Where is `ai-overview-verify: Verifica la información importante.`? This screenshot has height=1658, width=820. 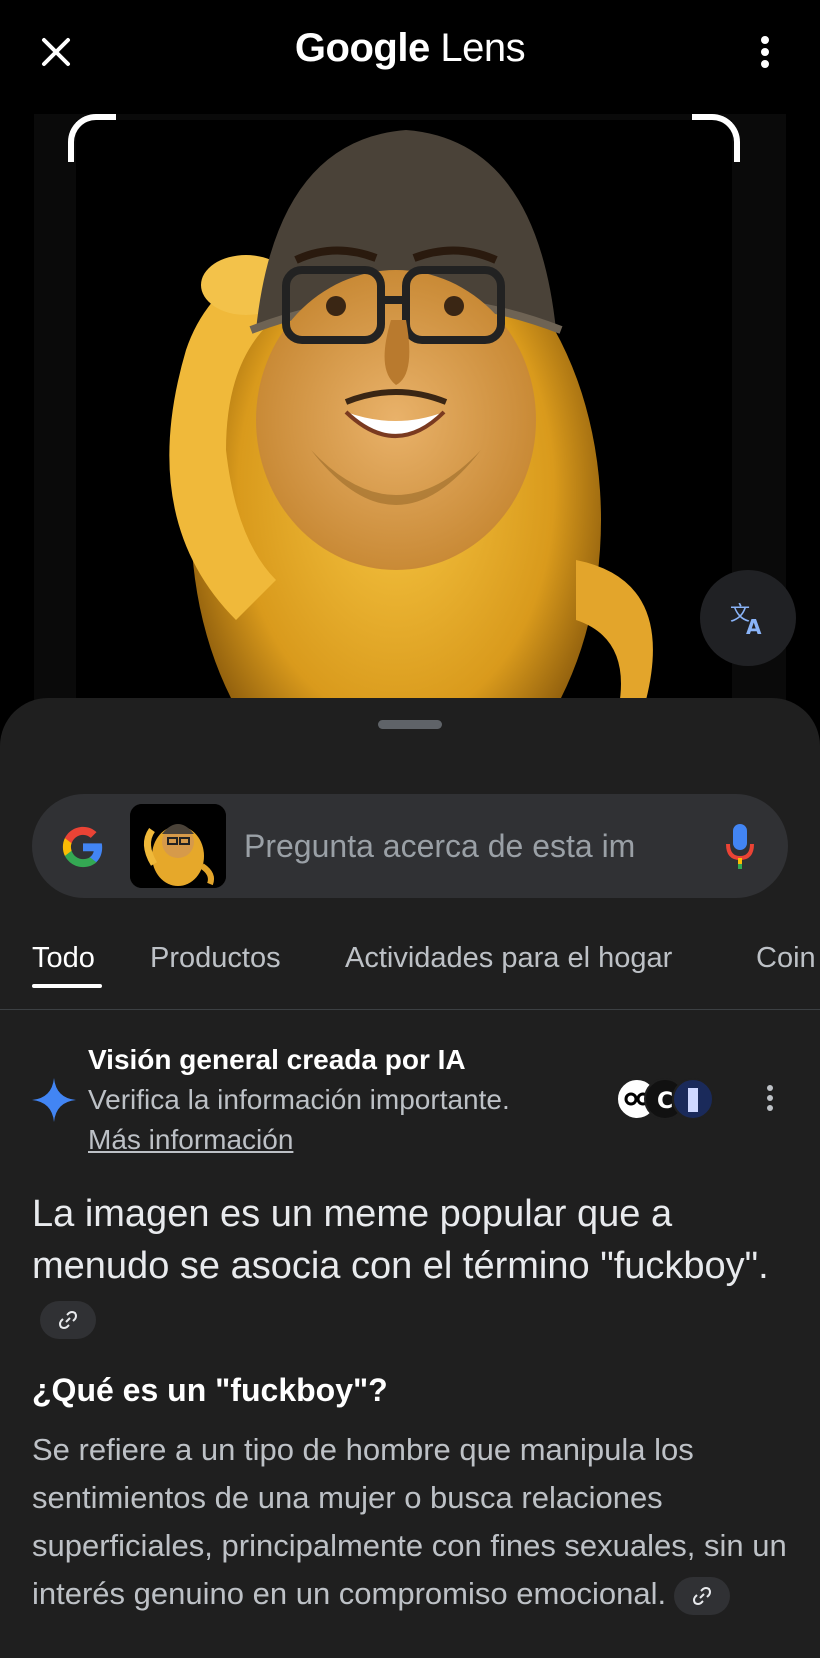 ai-overview-verify: Verifica la información importante. is located at coordinates (299, 1099).